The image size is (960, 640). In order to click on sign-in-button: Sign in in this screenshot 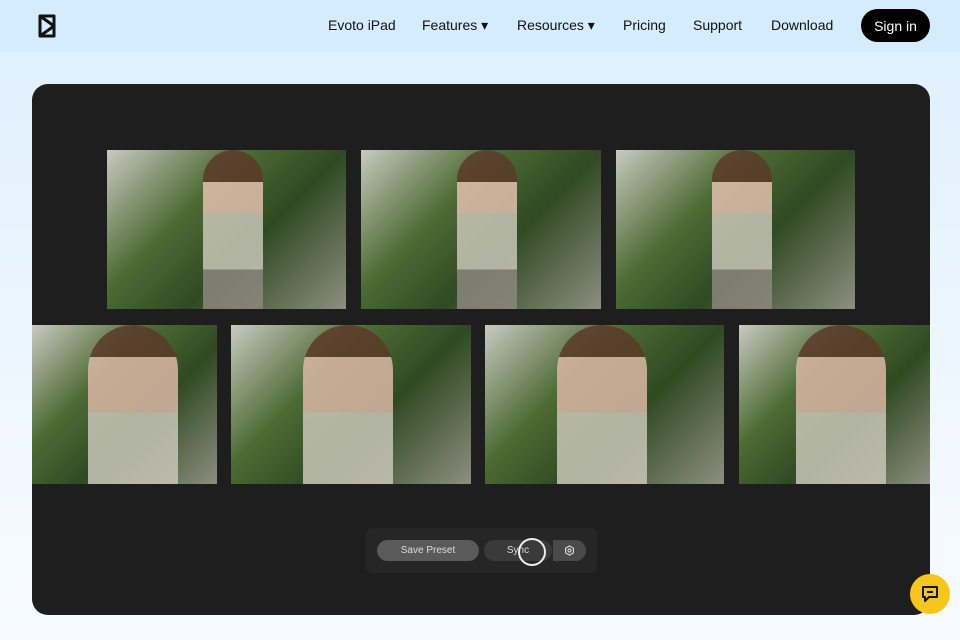, I will do `click(895, 25)`.